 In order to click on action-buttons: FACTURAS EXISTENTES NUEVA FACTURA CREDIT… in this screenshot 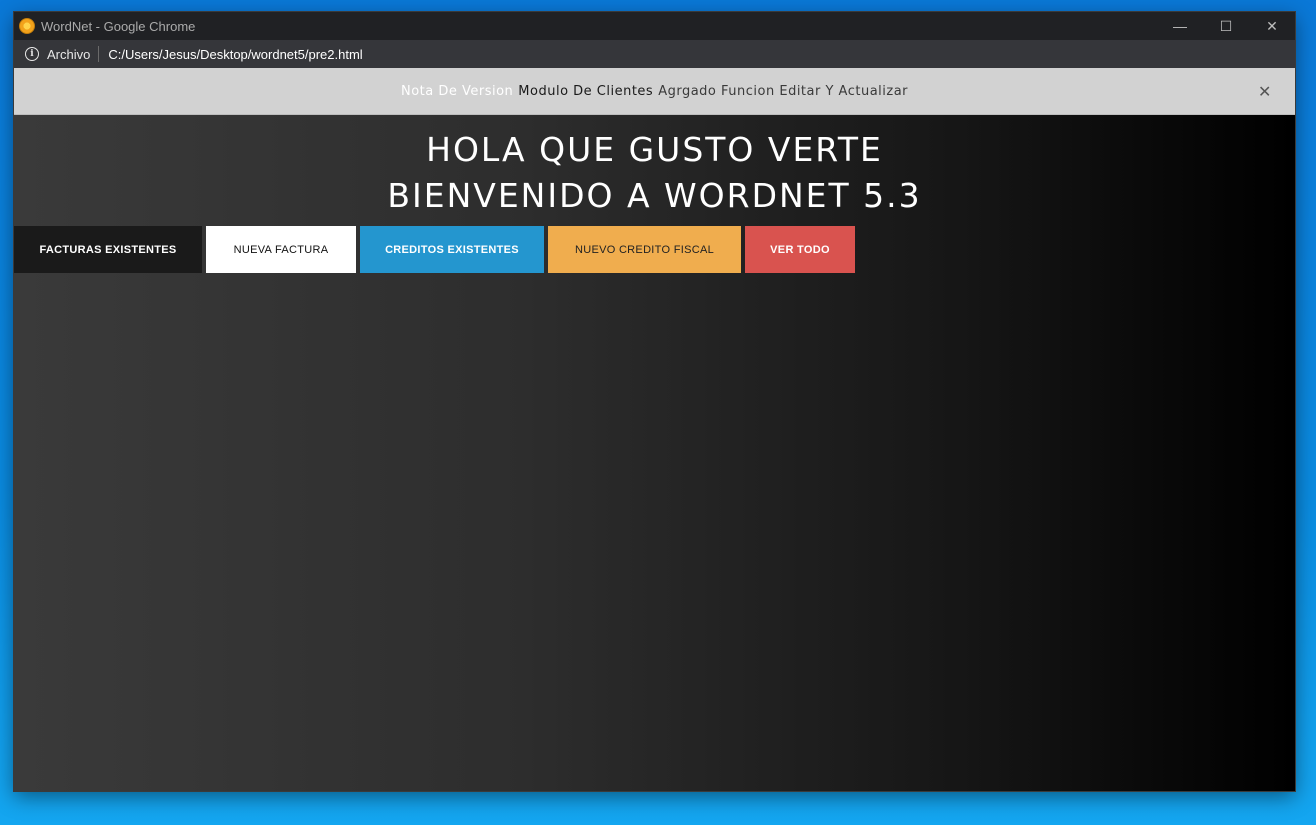, I will do `click(654, 249)`.